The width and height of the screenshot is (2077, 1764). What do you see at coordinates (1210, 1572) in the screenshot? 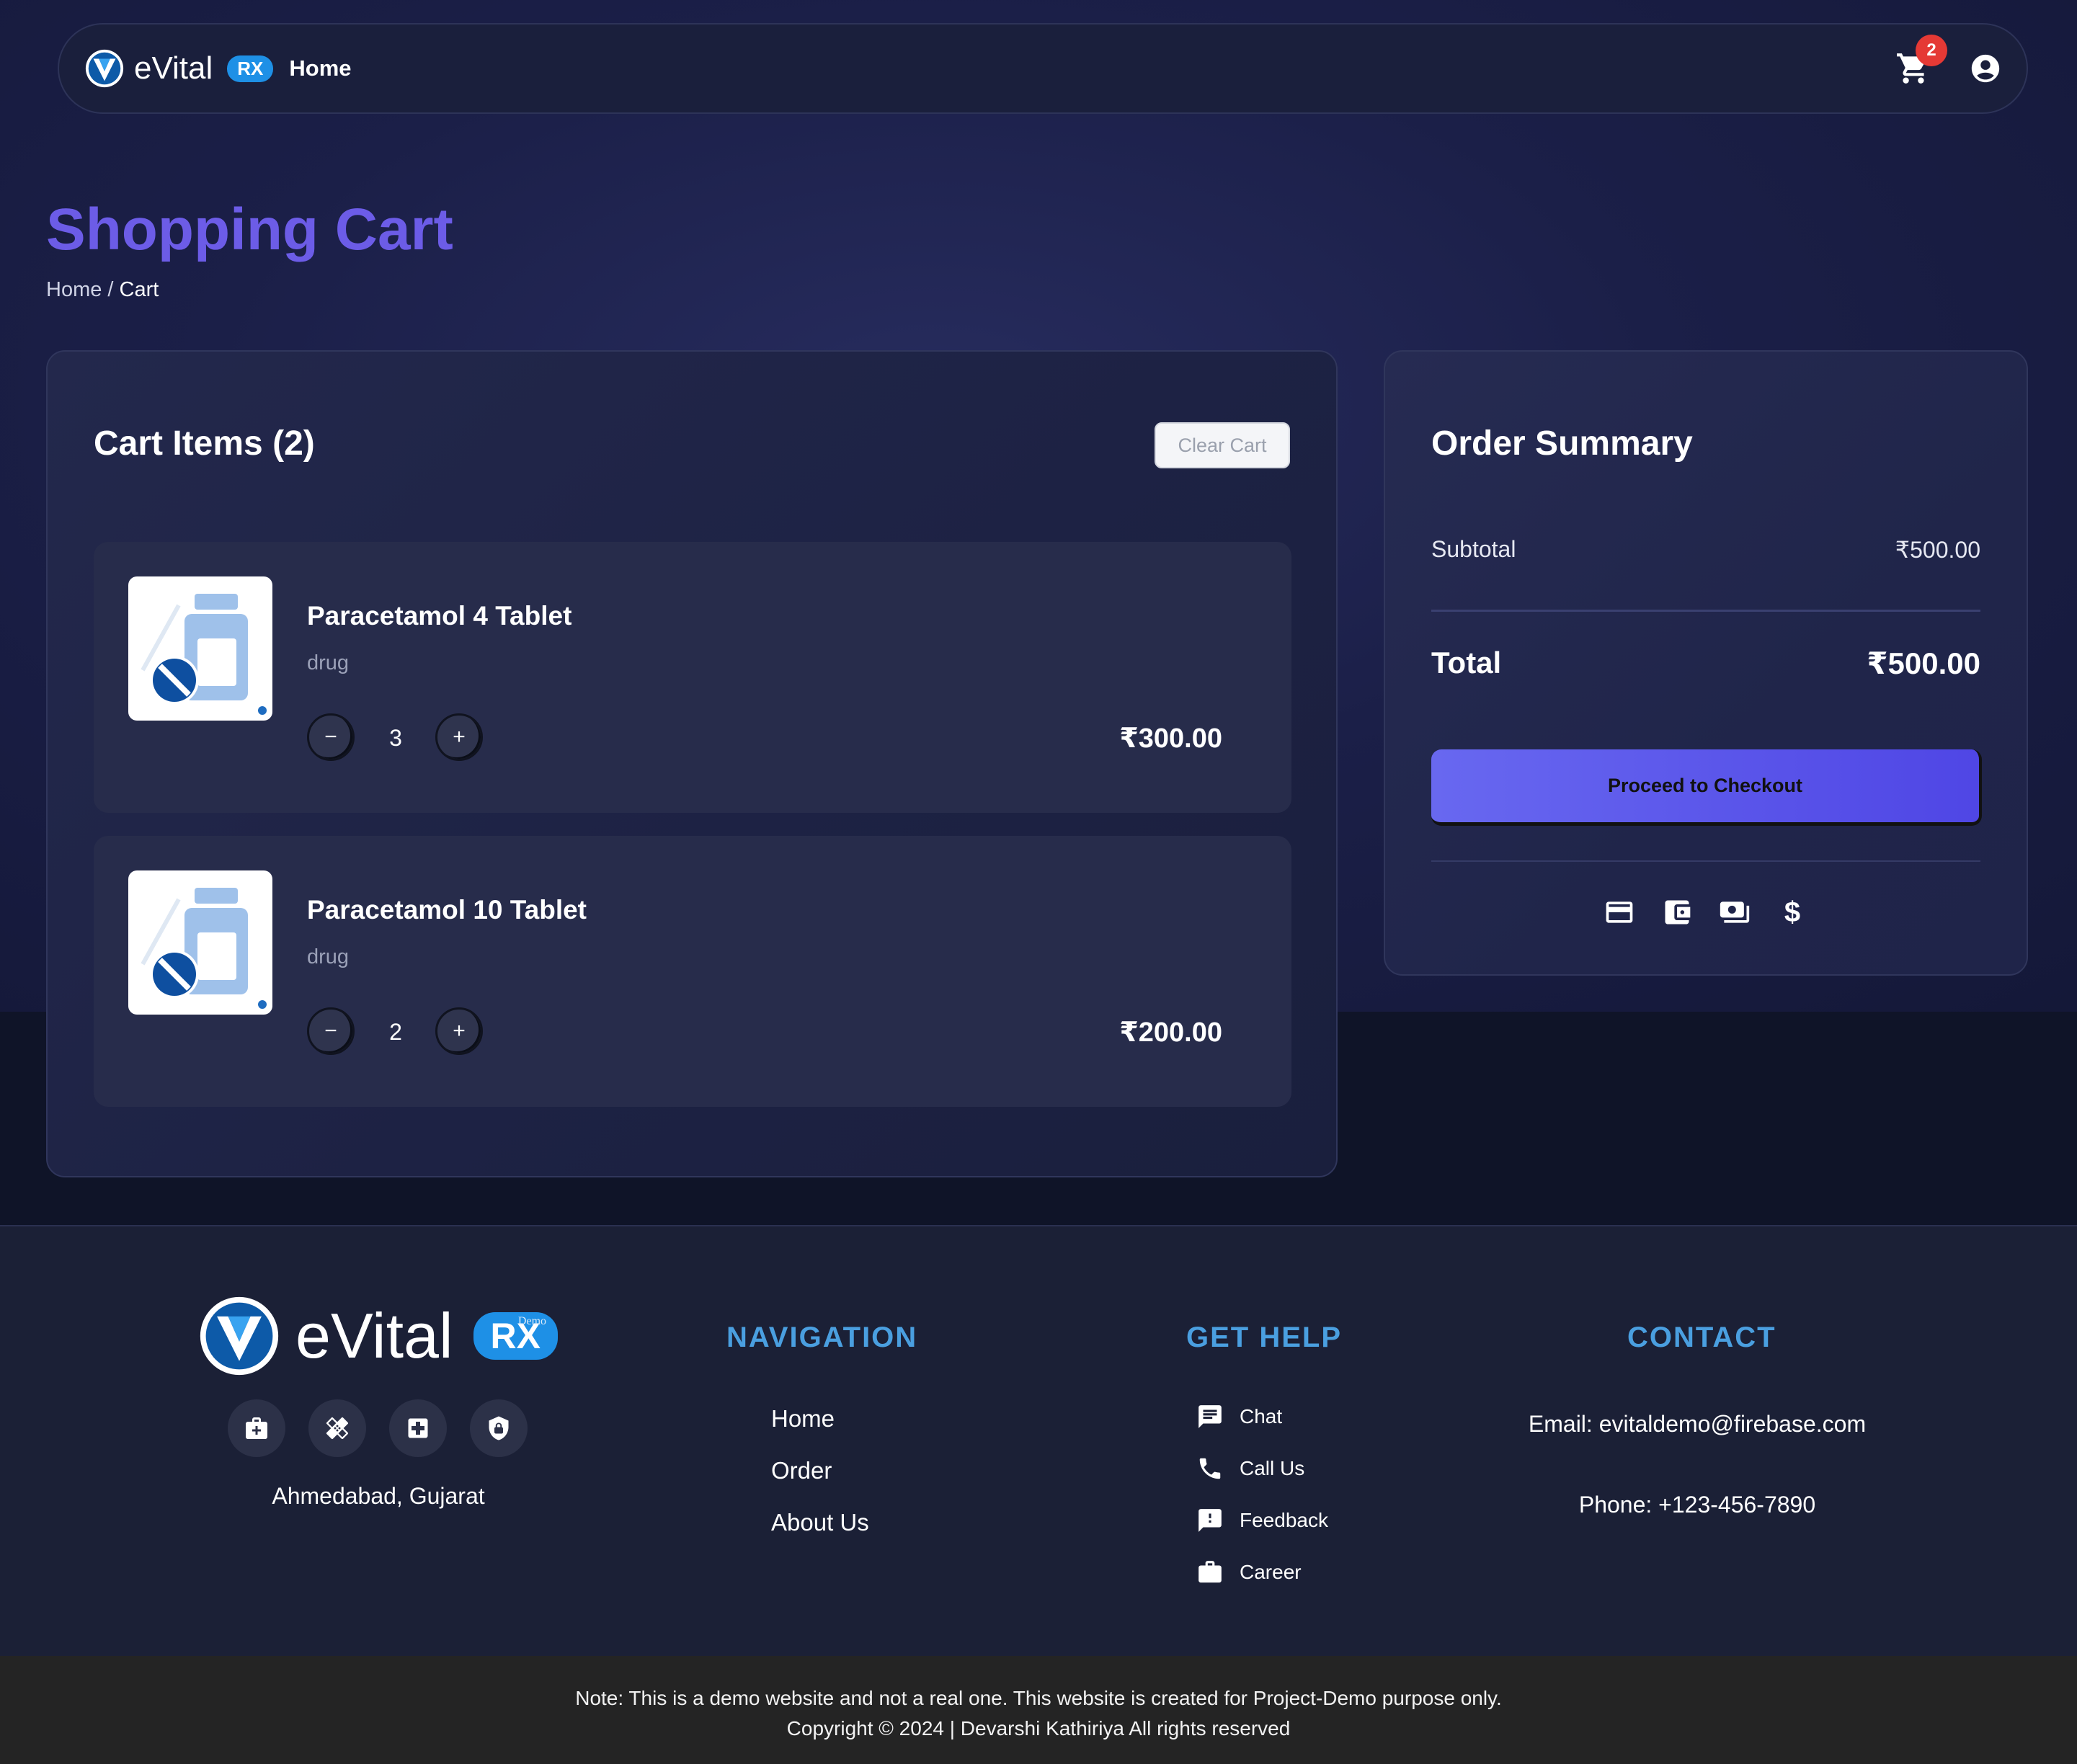
I see `briefcase-icon` at bounding box center [1210, 1572].